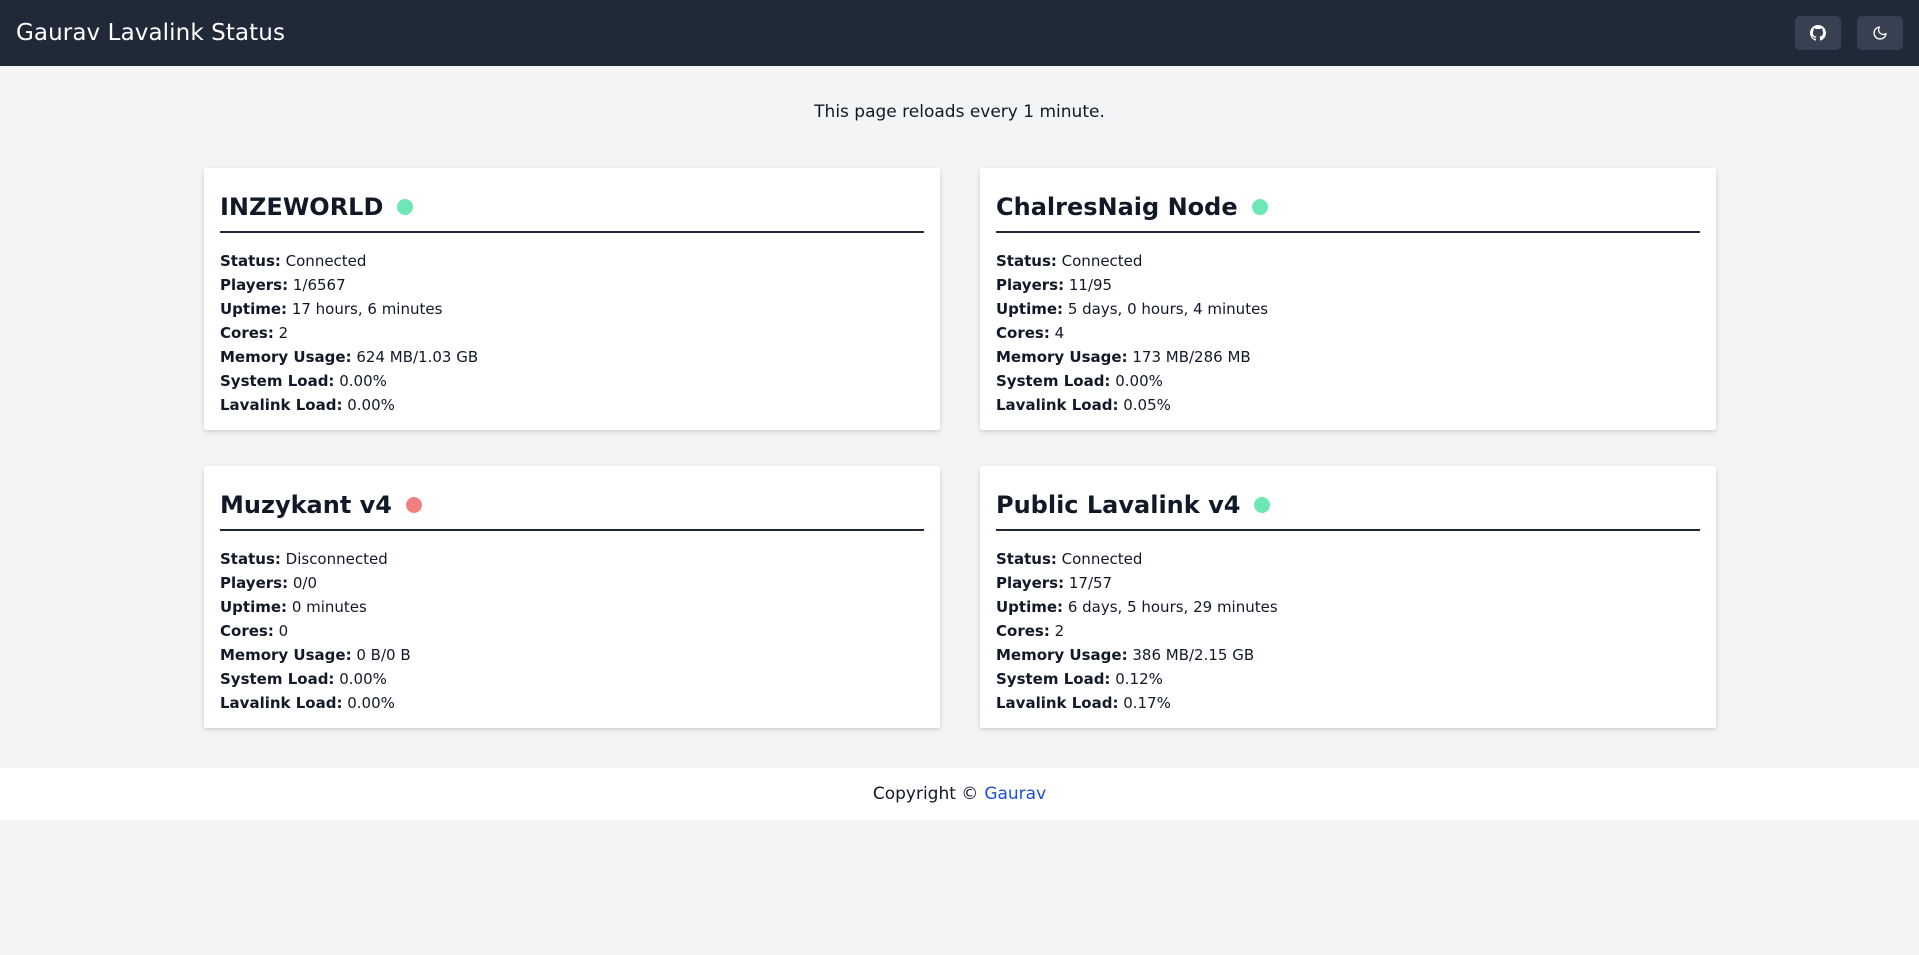  I want to click on players-value: 17/57, so click(1090, 583).